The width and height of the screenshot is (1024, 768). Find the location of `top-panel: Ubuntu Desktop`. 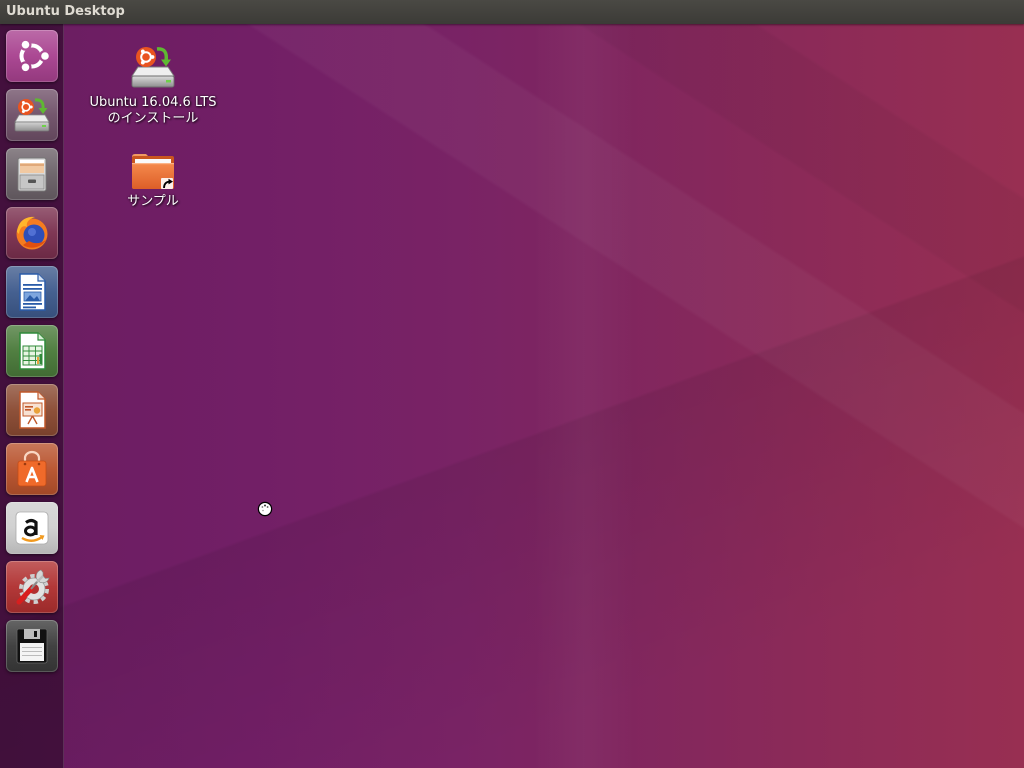

top-panel: Ubuntu Desktop is located at coordinates (512, 12).